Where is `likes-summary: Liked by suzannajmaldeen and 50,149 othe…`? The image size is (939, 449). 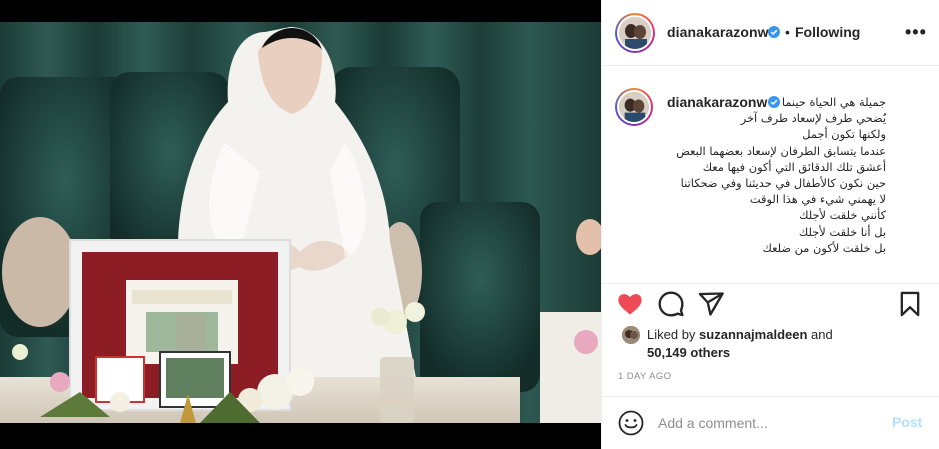 likes-summary: Liked by suzannajmaldeen and 50,149 othe… is located at coordinates (773, 344).